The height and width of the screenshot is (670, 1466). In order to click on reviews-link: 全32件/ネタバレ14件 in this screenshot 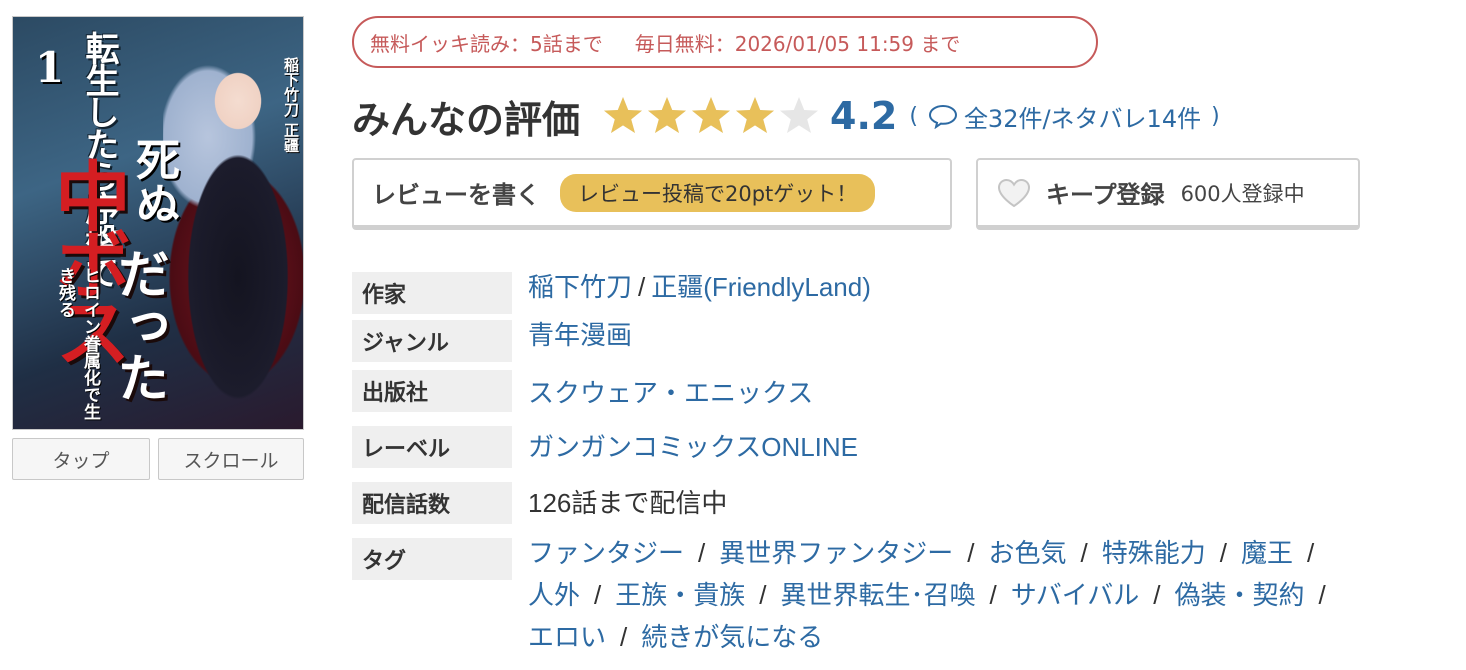, I will do `click(1064, 116)`.